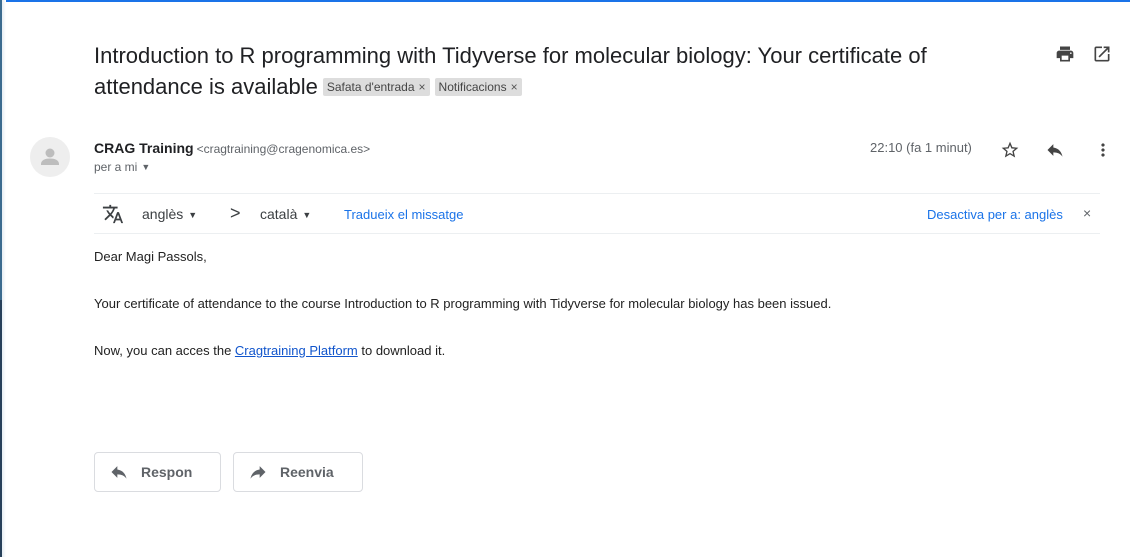  Describe the element at coordinates (144, 148) in the screenshot. I see `sender-name: CRAG Training` at that location.